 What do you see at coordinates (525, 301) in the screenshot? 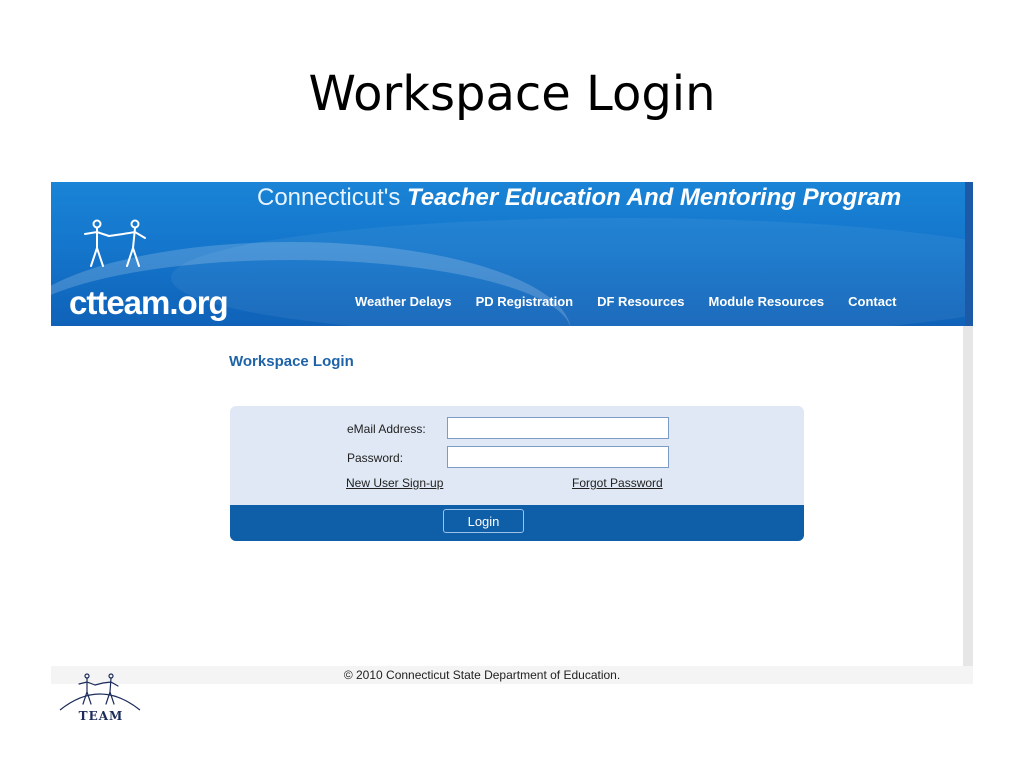
I see `nav-pd-registration: PD Registration` at bounding box center [525, 301].